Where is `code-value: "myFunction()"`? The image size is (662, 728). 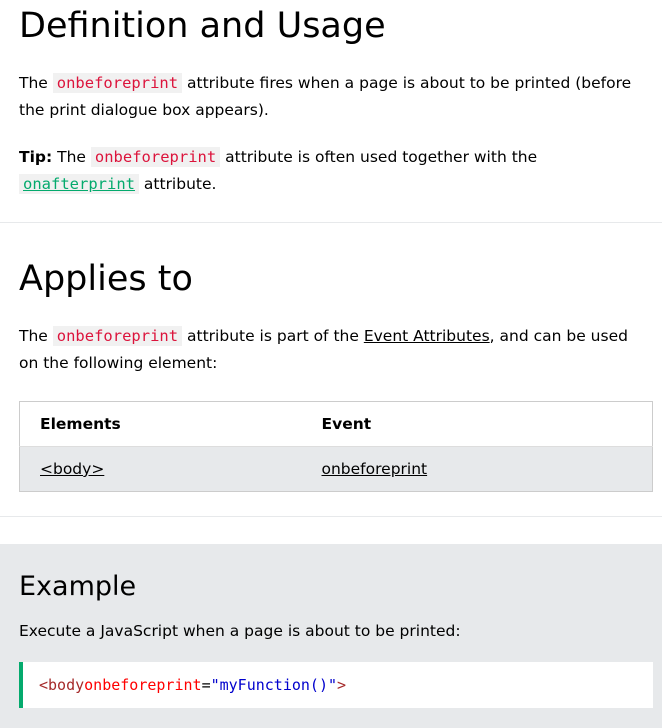 code-value: "myFunction()" is located at coordinates (274, 685).